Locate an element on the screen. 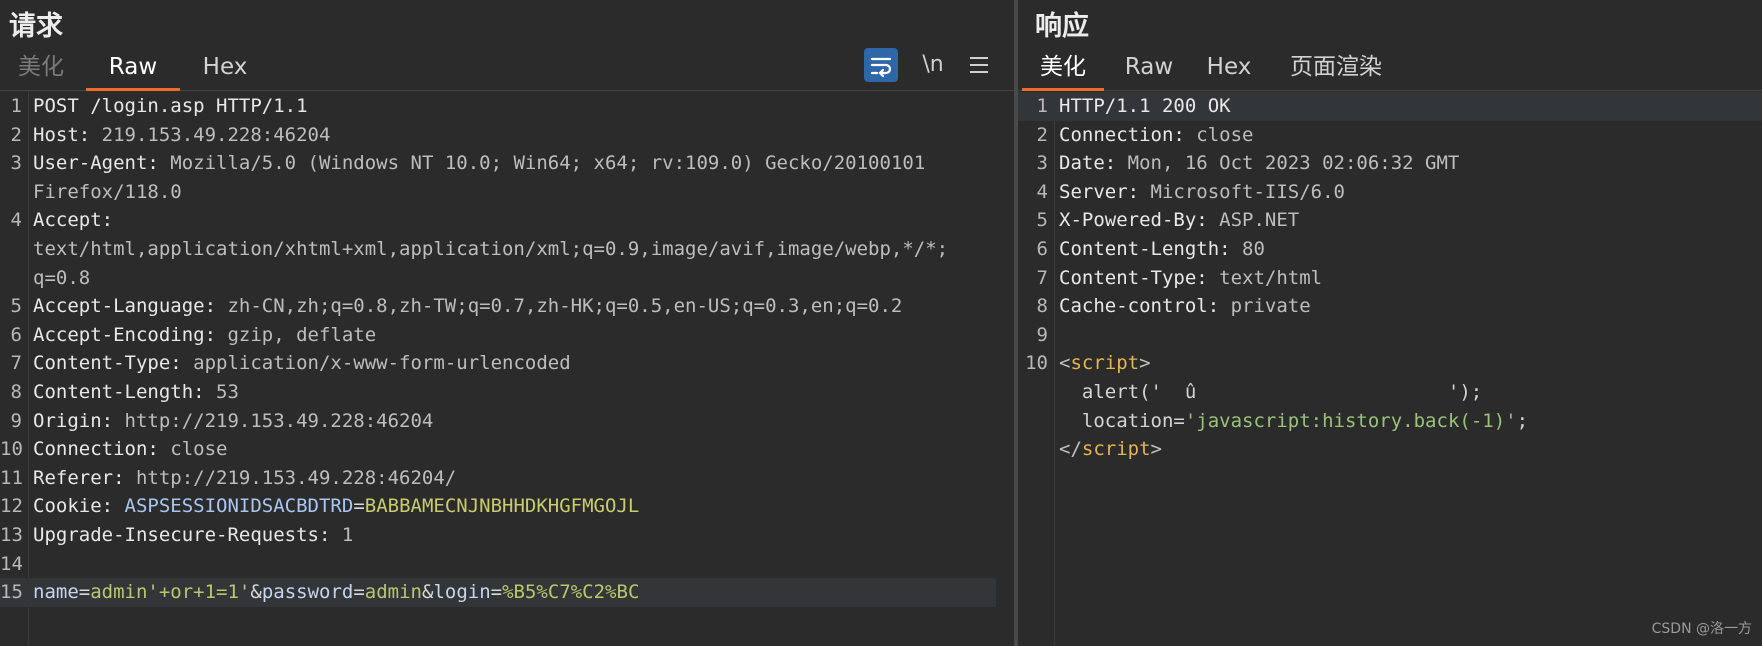  hamburger-icon is located at coordinates (979, 65).